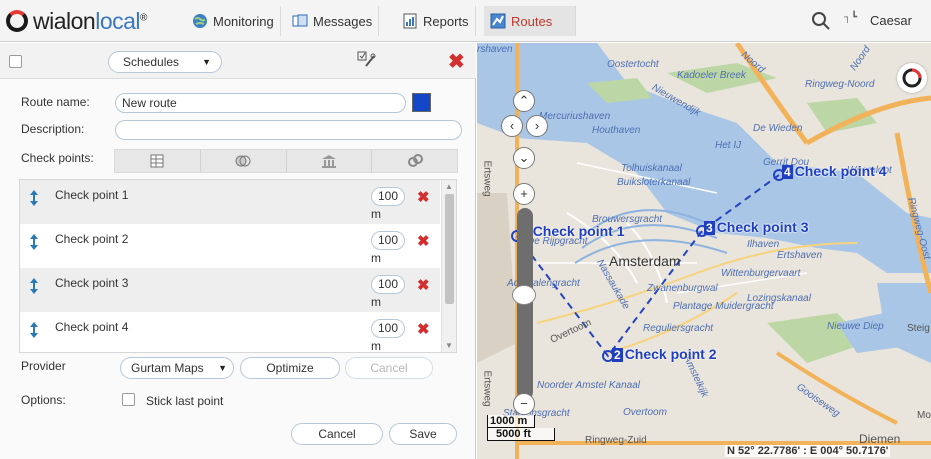 This screenshot has width=931, height=459. I want to click on radius-unit: m, so click(376, 214).